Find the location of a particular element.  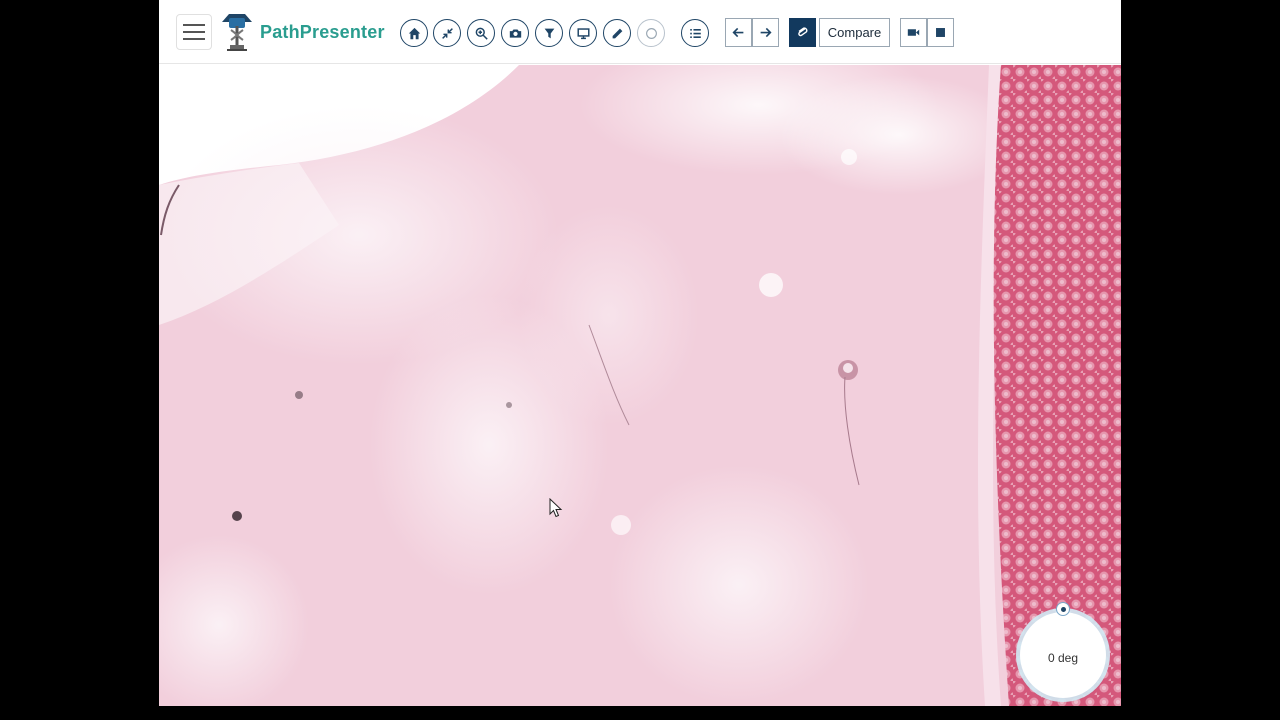

rotation-label: 0 deg is located at coordinates (1063, 658).